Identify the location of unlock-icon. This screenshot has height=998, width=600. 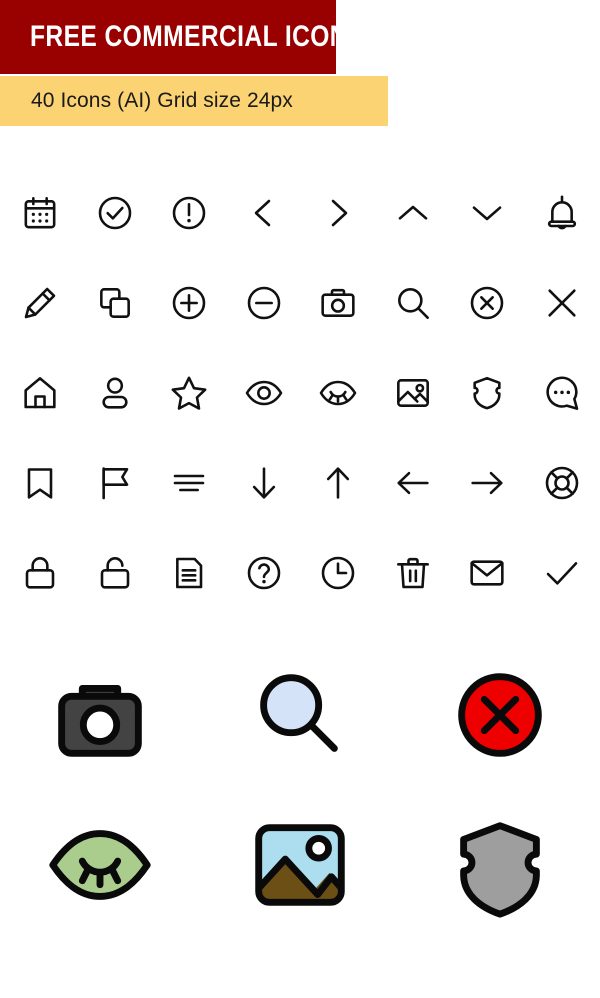
(115, 573).